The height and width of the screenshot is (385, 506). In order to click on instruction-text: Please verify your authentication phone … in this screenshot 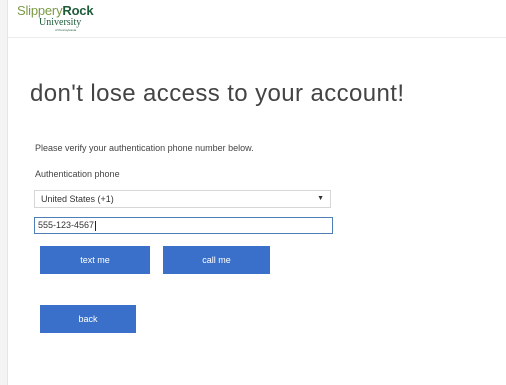, I will do `click(144, 148)`.